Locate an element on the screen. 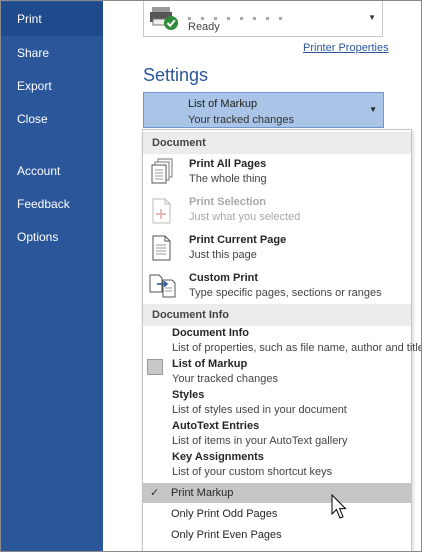 This screenshot has height=552, width=422. menu-item-title: Print Selection is located at coordinates (228, 202).